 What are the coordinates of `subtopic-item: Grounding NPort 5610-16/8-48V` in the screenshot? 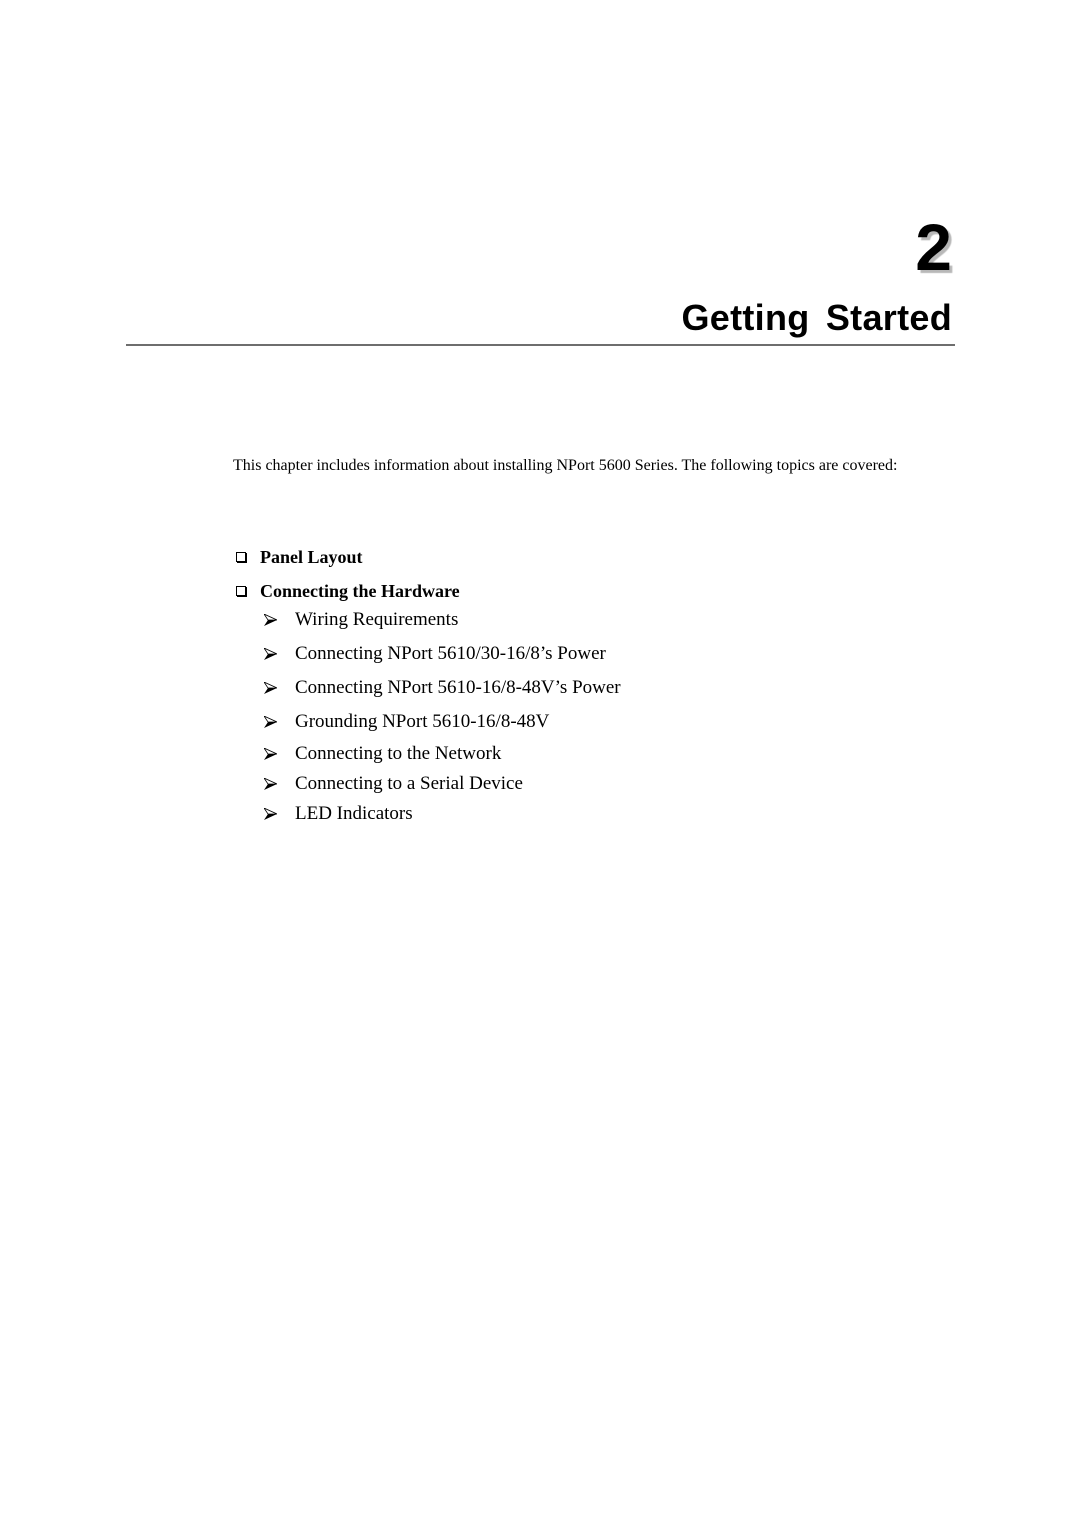 It's located at (442, 722).